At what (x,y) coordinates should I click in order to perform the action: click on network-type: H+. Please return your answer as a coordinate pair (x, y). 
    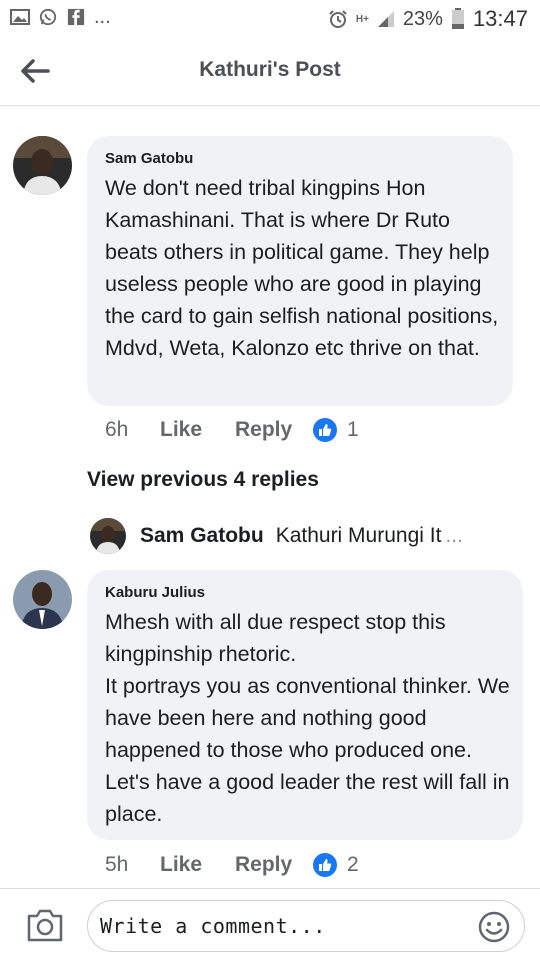
    Looking at the image, I should click on (362, 19).